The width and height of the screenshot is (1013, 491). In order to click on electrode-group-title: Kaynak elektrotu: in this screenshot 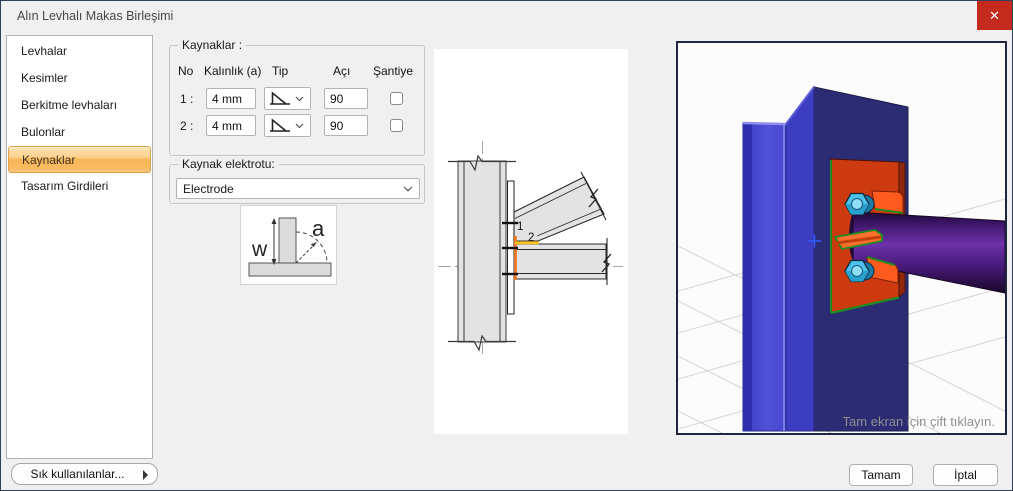, I will do `click(228, 164)`.